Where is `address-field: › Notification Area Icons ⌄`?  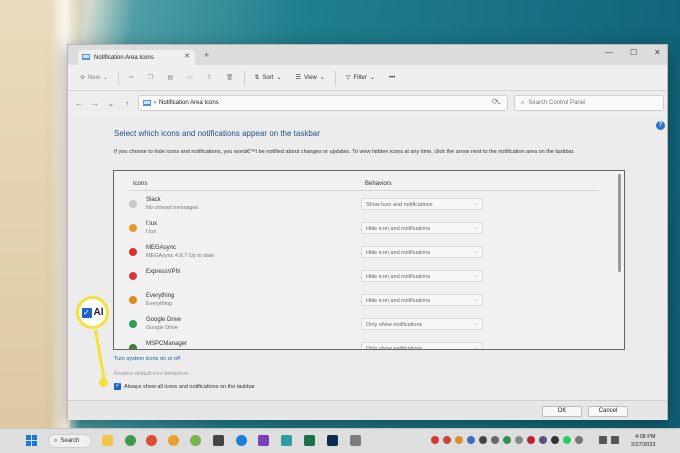 address-field: › Notification Area Icons ⌄ is located at coordinates (323, 103).